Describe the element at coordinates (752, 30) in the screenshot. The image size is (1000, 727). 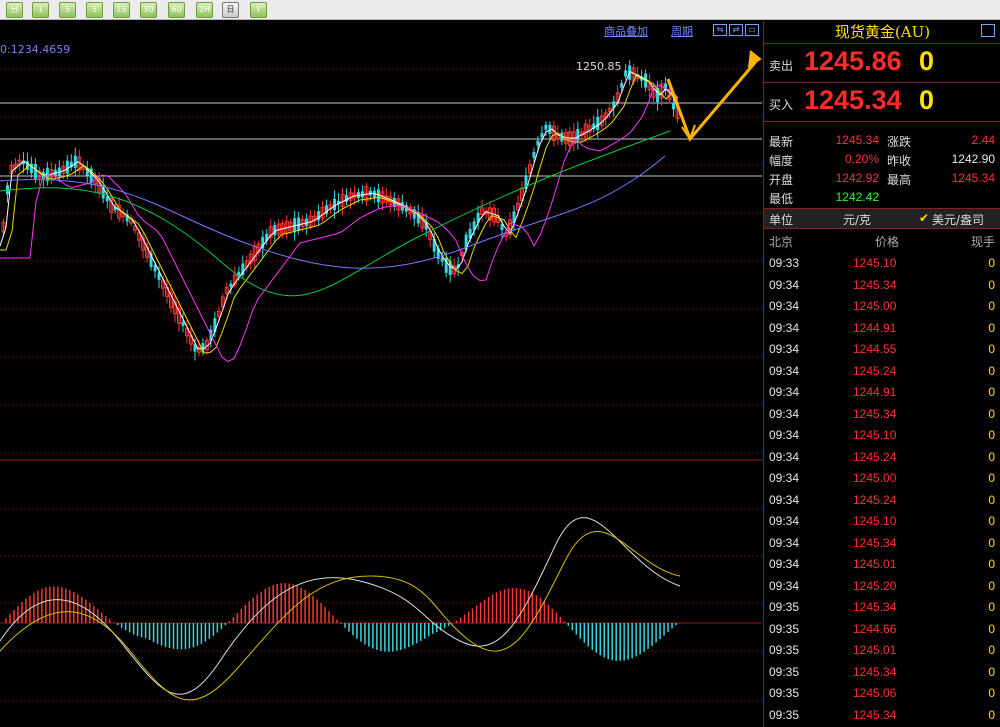
I see `maximize-icon: ▭` at that location.